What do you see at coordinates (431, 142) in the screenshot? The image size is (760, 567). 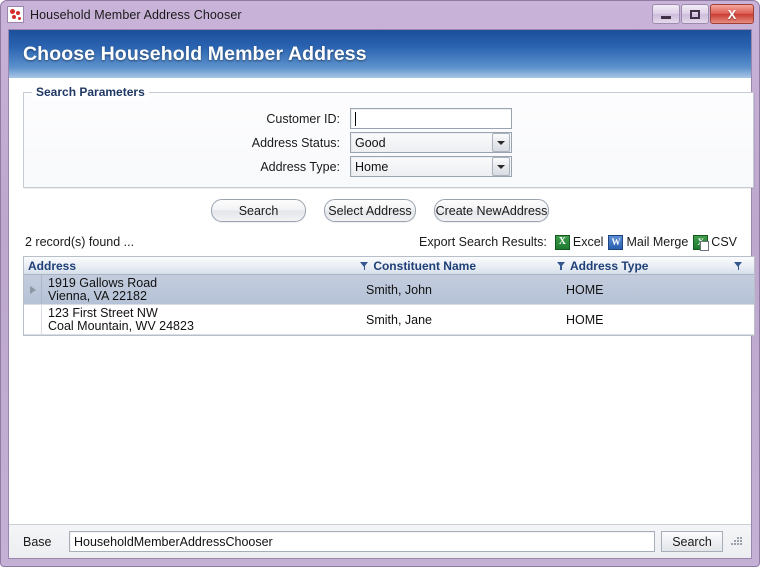 I see `address-status-select: Good` at bounding box center [431, 142].